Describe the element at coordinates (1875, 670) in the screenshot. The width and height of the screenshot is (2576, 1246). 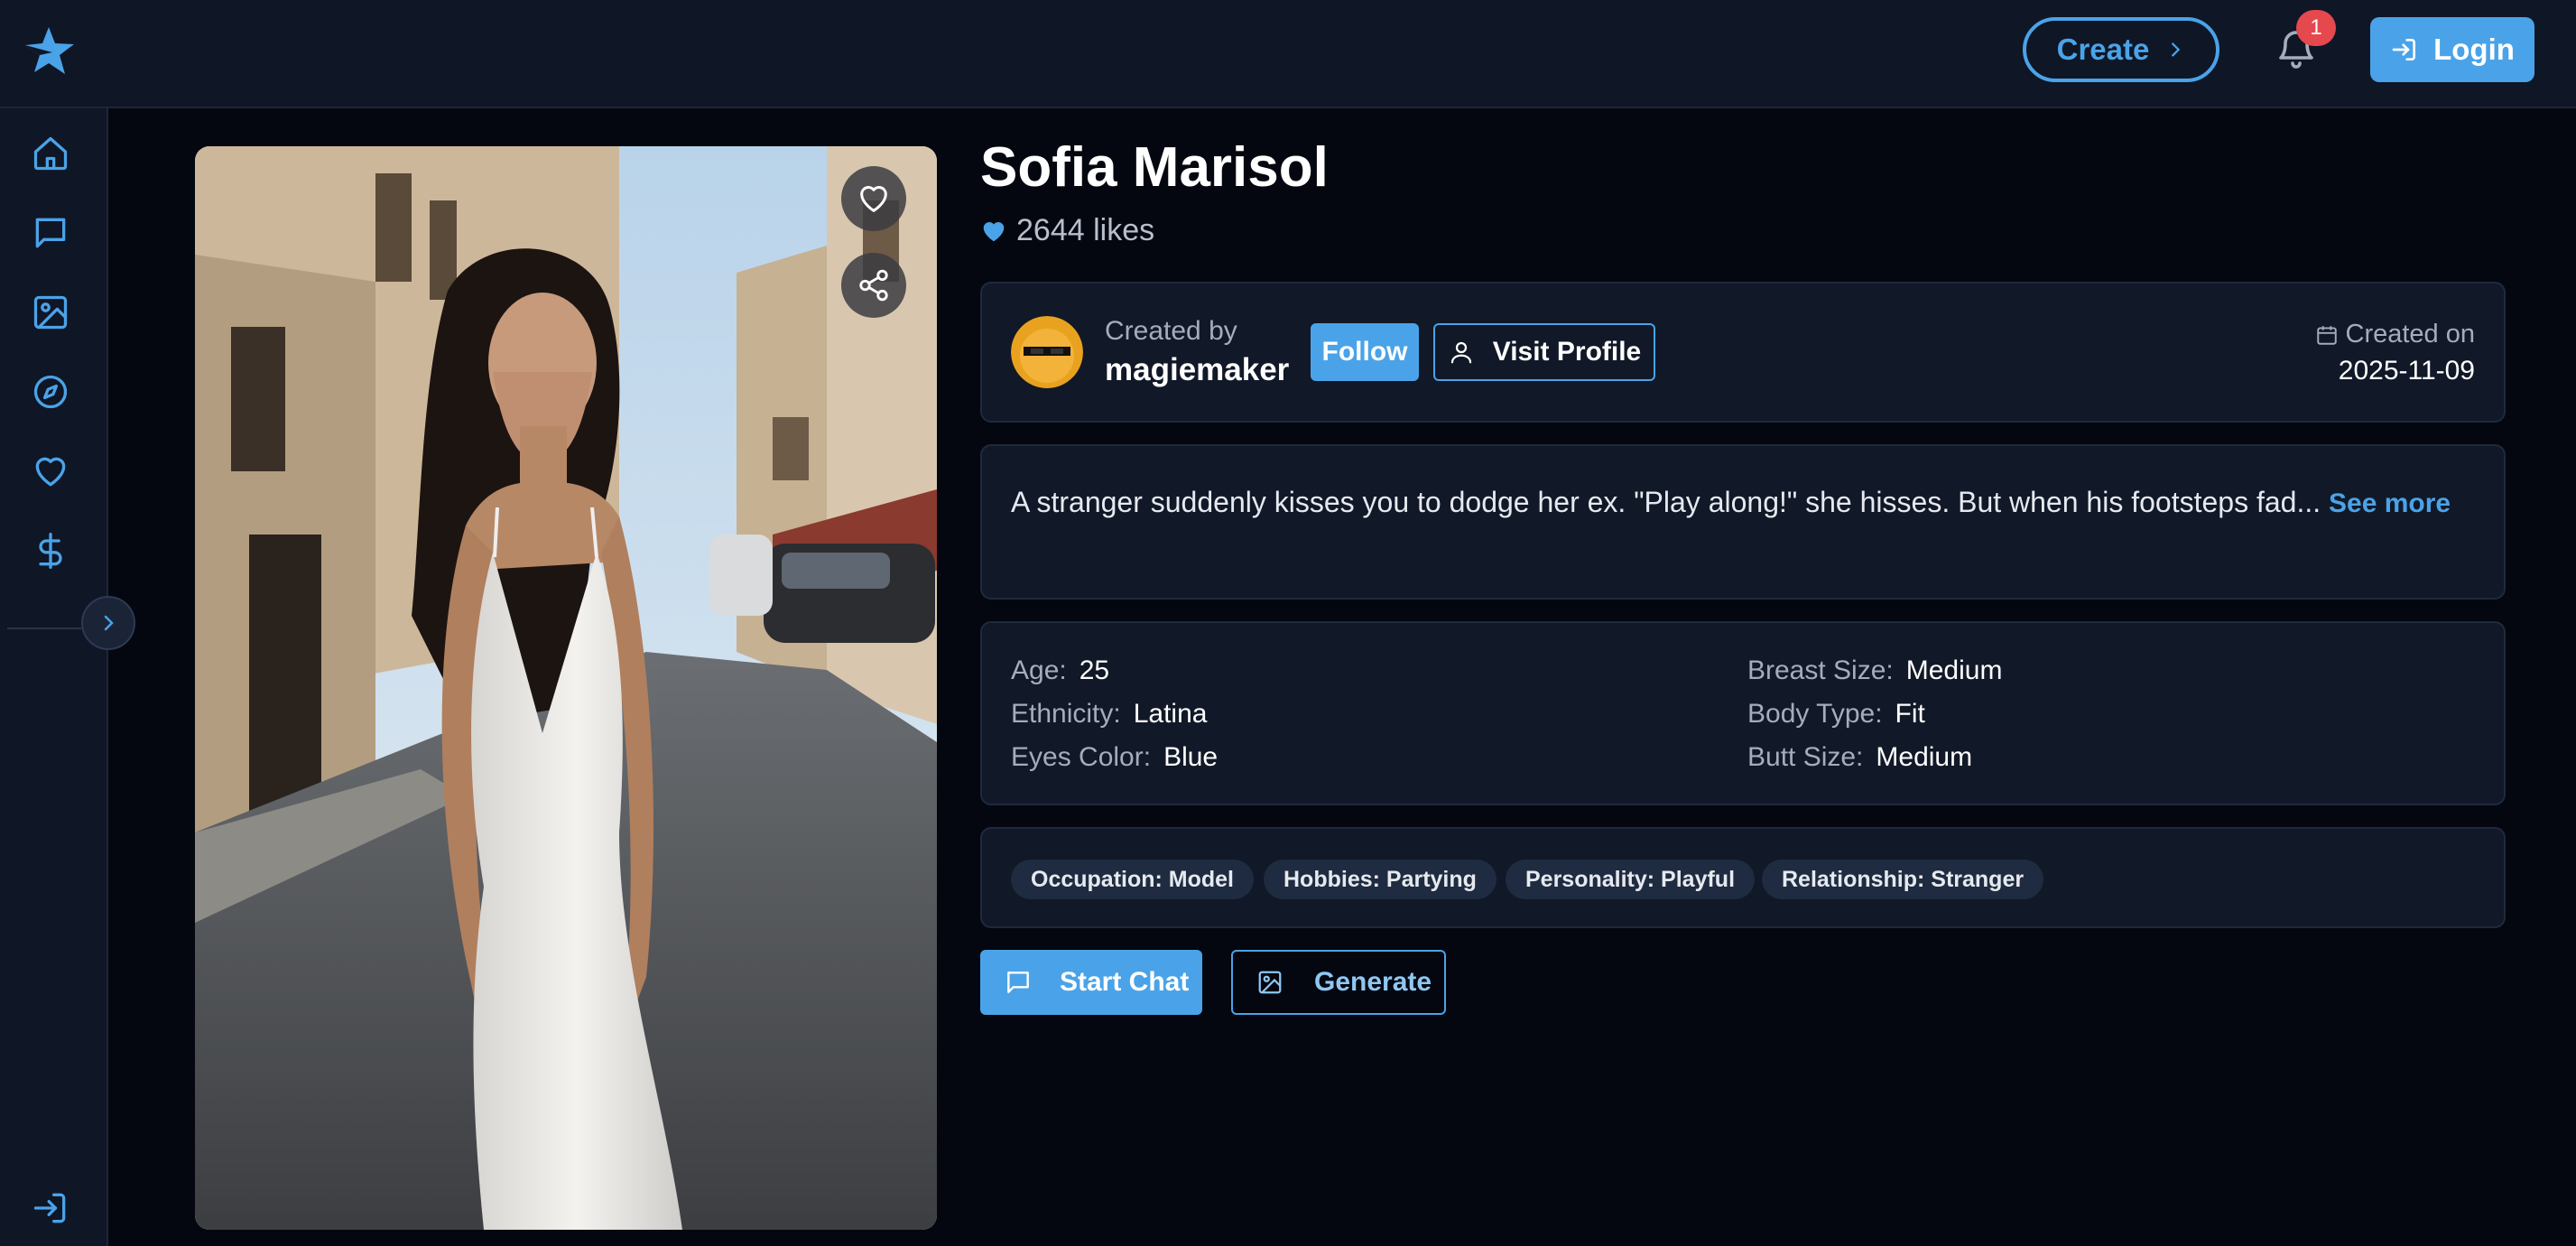
I see `attr-breast-size: Breast Size: Medium` at that location.